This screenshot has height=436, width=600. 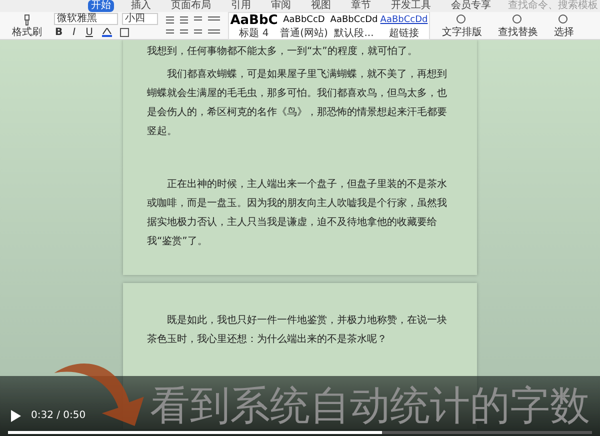 What do you see at coordinates (86, 18) in the screenshot?
I see `font-name-field: 微软雅黑` at bounding box center [86, 18].